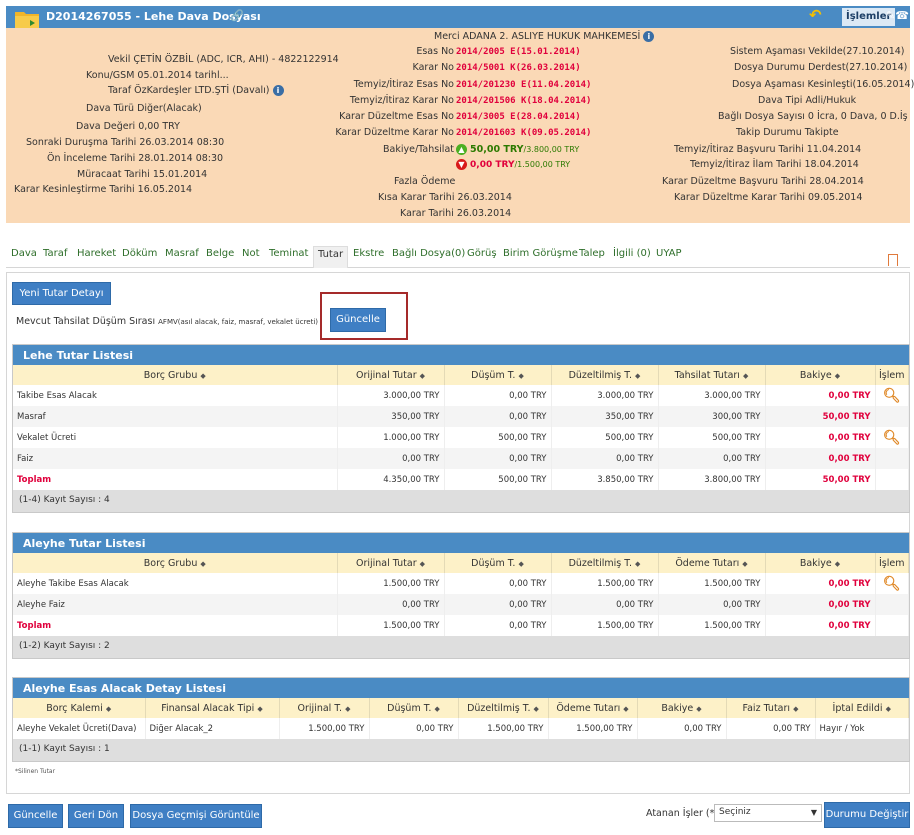 The width and height of the screenshot is (914, 835). What do you see at coordinates (461, 647) in the screenshot?
I see `record-count: (1-2) Kayıt Sayısı : 2` at bounding box center [461, 647].